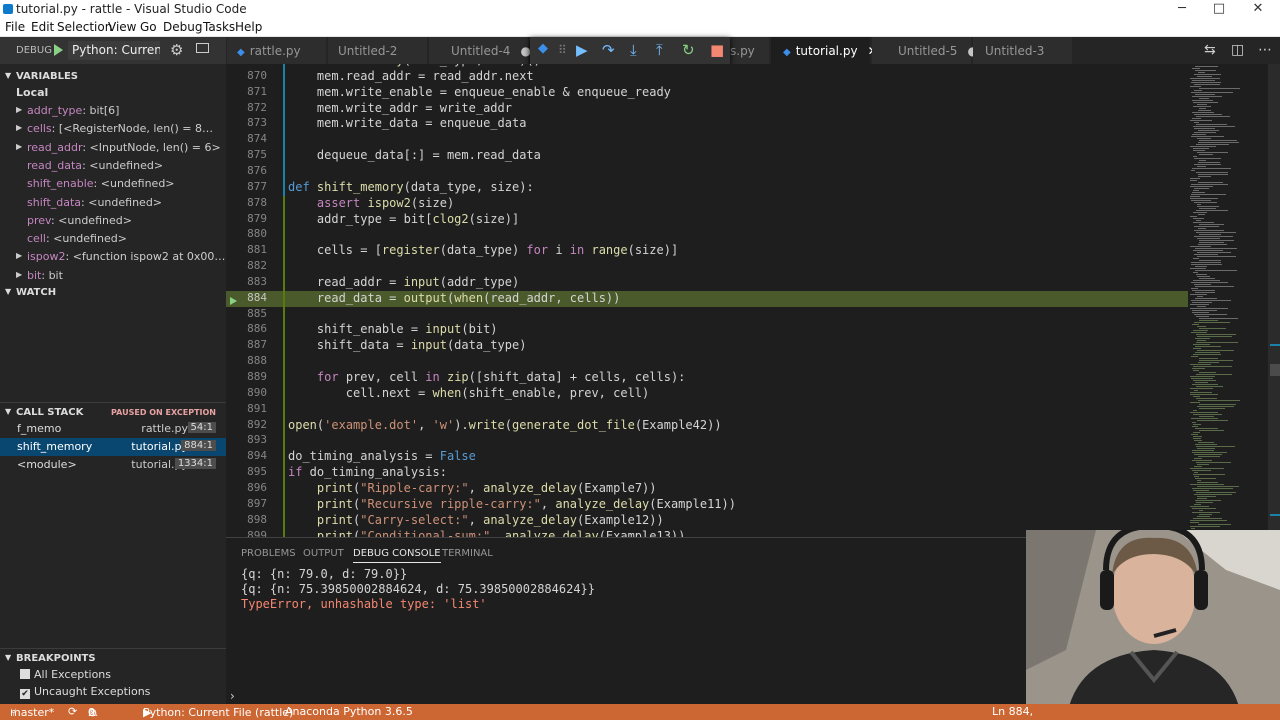 Image resolution: width=1280 pixels, height=720 pixels. Describe the element at coordinates (277, 50) in the screenshot. I see `tab-rattle-py: ◆ rattle.py` at that location.